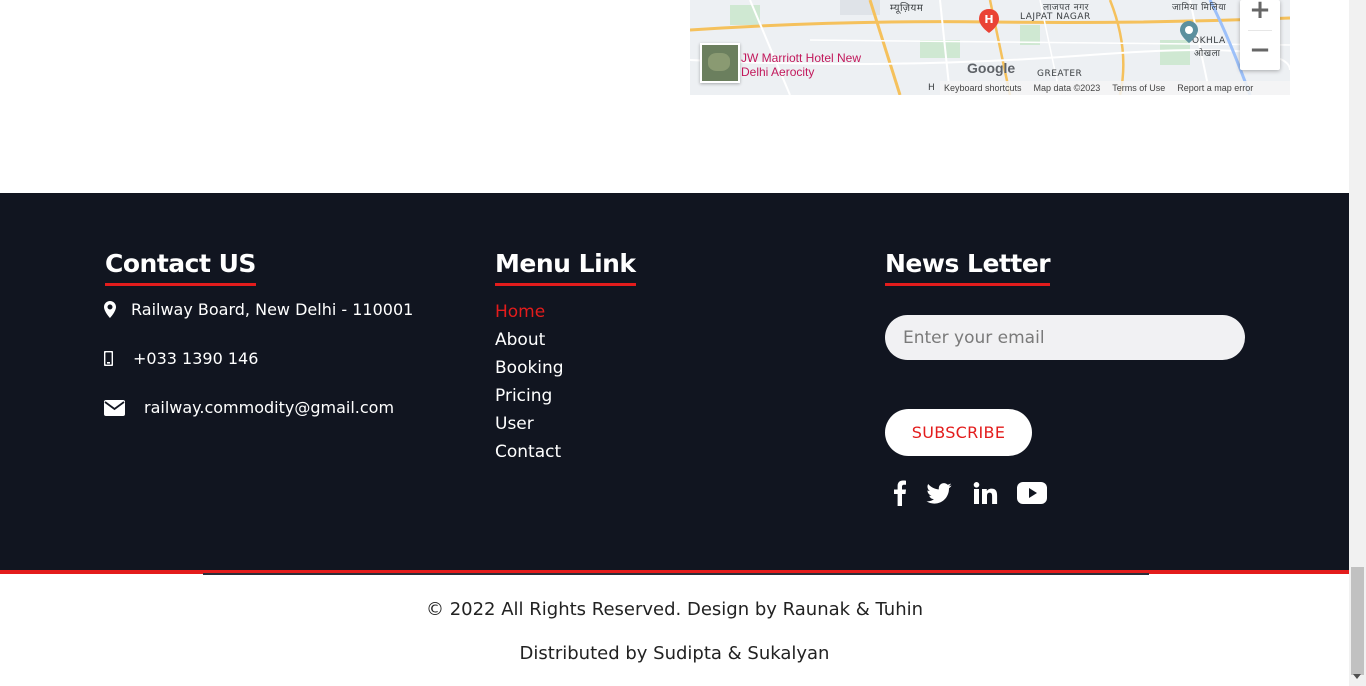 This screenshot has width=1366, height=686. Describe the element at coordinates (195, 358) in the screenshot. I see `contact-phone: +033 1390 146` at that location.